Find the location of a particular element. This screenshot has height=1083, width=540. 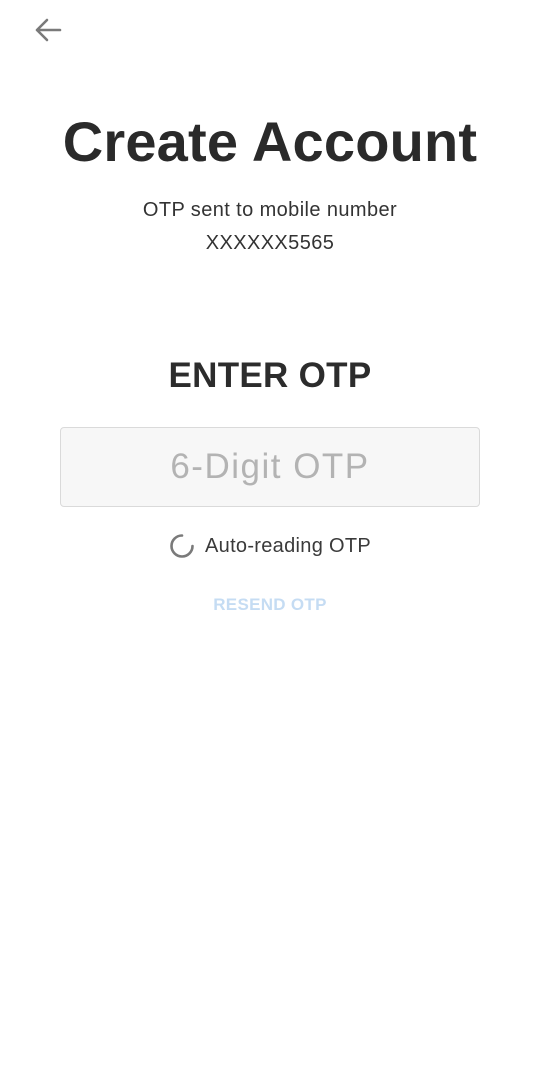

back-button is located at coordinates (48, 32).